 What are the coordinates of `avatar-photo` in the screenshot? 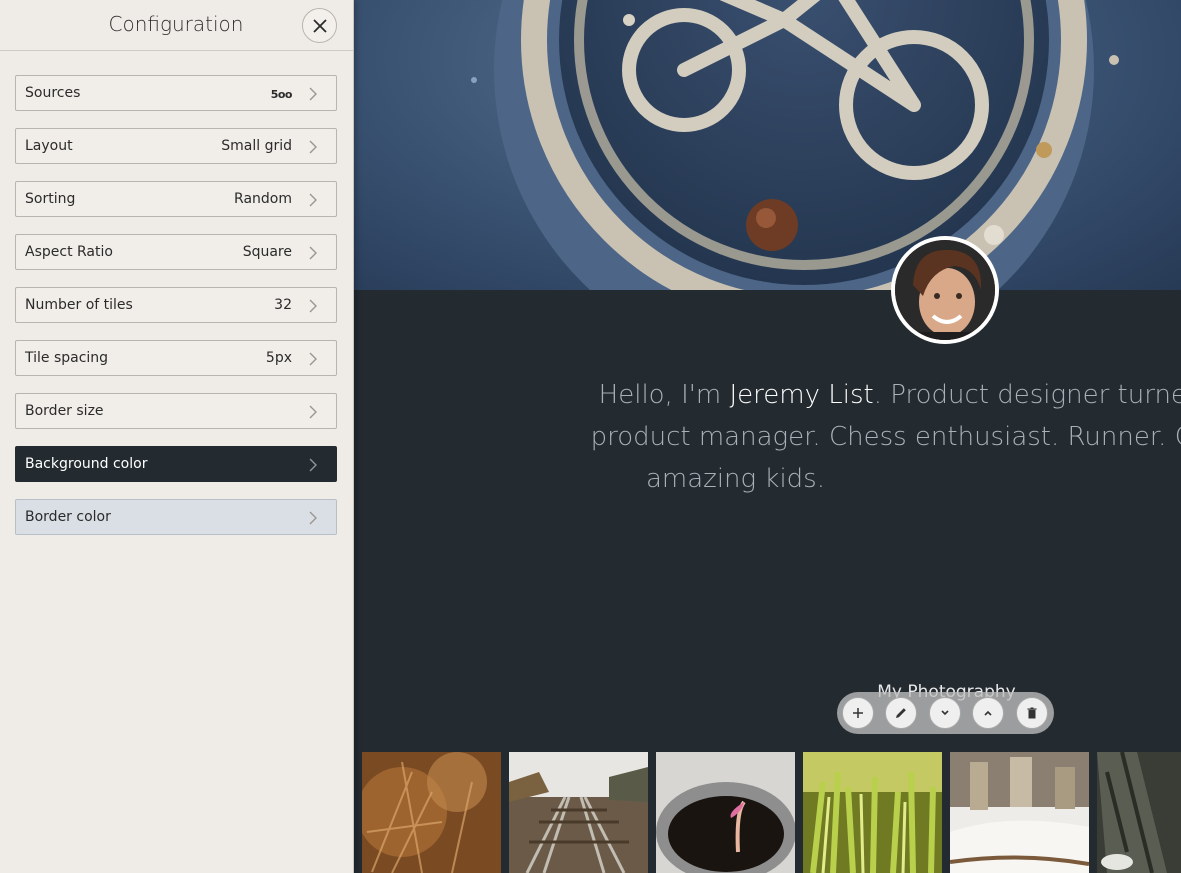 It's located at (945, 290).